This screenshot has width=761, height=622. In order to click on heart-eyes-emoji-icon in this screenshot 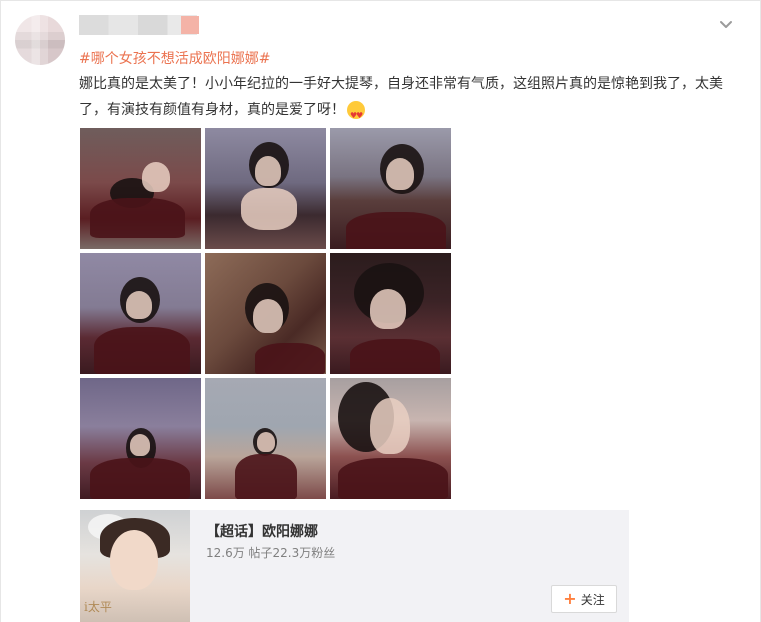, I will do `click(356, 115)`.